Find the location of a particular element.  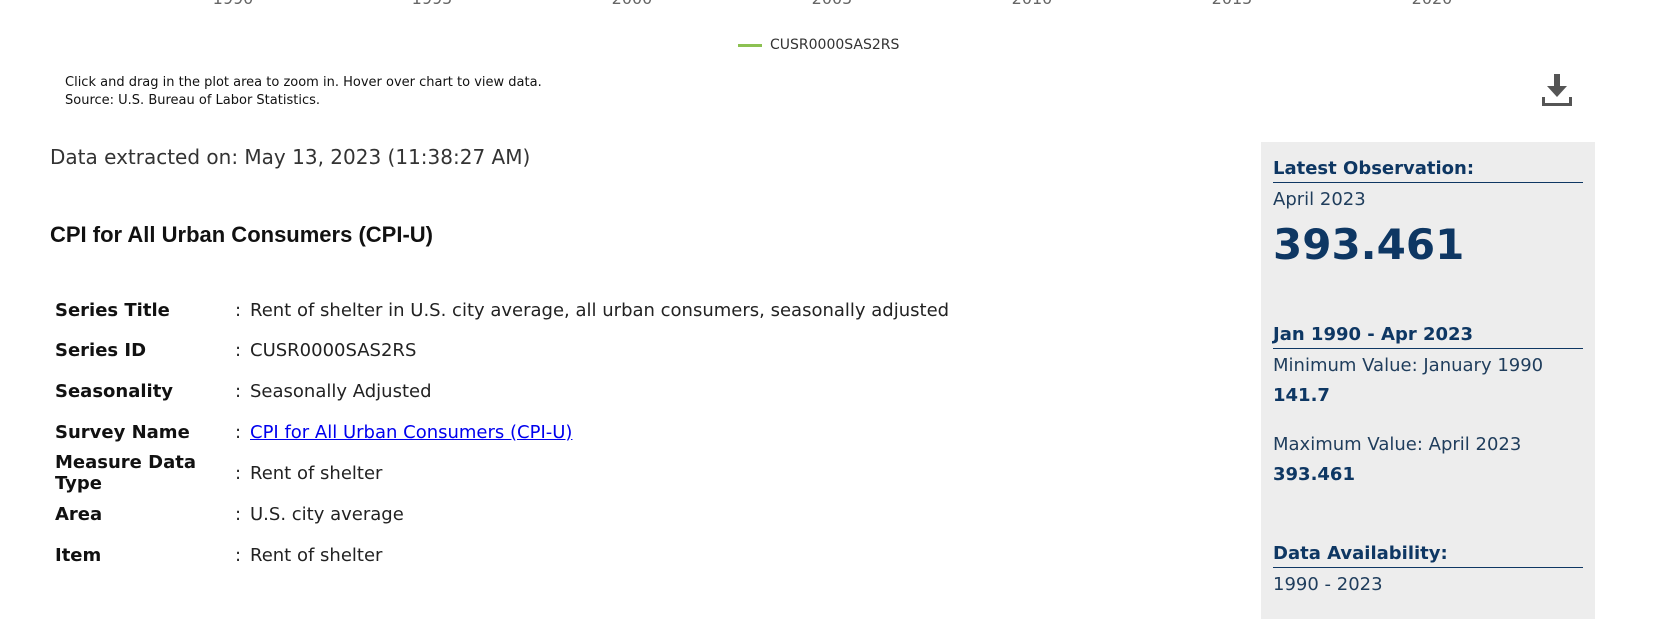

x-tick-label: 2010 is located at coordinates (1032, 4).